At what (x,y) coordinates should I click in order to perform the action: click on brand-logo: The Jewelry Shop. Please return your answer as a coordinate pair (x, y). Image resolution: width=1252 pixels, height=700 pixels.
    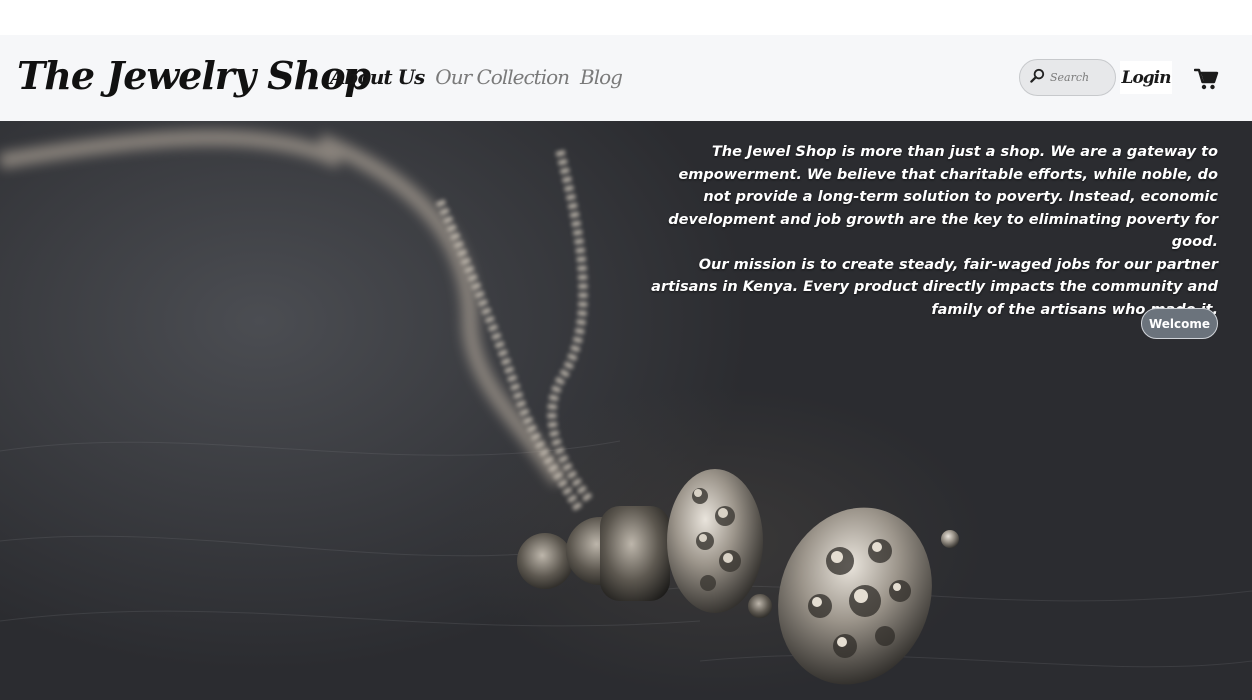
    Looking at the image, I should click on (194, 75).